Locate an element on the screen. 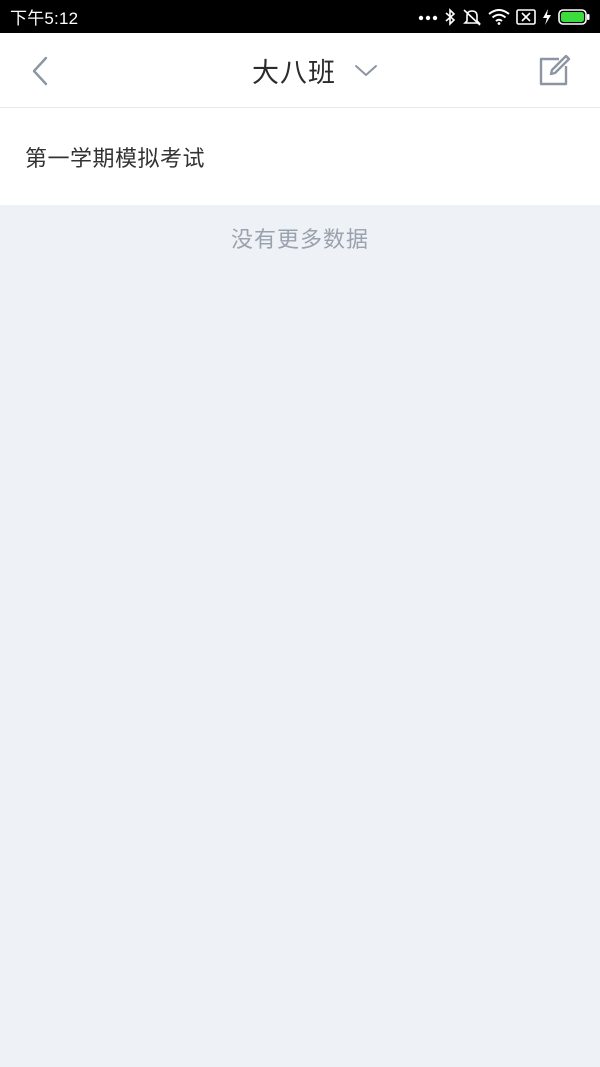 The image size is (600, 1067). edit-button is located at coordinates (554, 71).